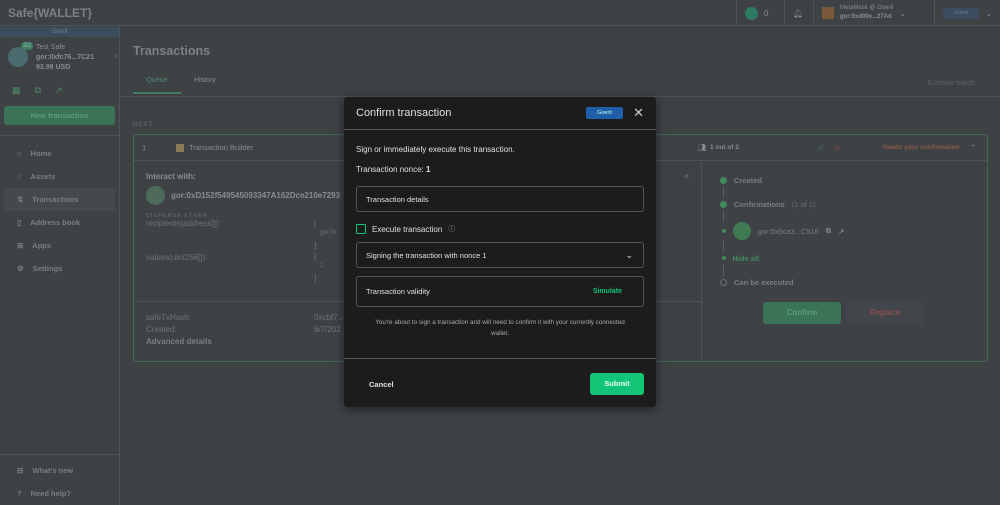 The height and width of the screenshot is (505, 1000). Describe the element at coordinates (59, 176) in the screenshot. I see `sidebar-item-assets: ○ Assets` at that location.